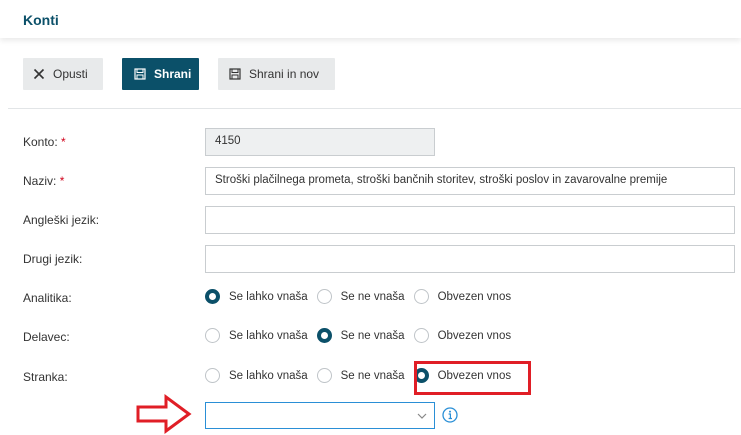 This screenshot has height=435, width=741. What do you see at coordinates (39, 74) in the screenshot?
I see `close-icon` at bounding box center [39, 74].